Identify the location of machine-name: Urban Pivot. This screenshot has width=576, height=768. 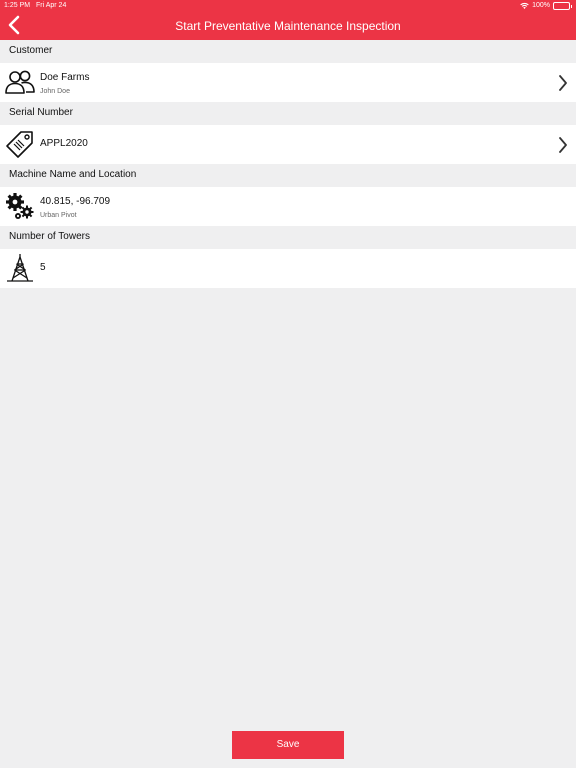
(58, 215).